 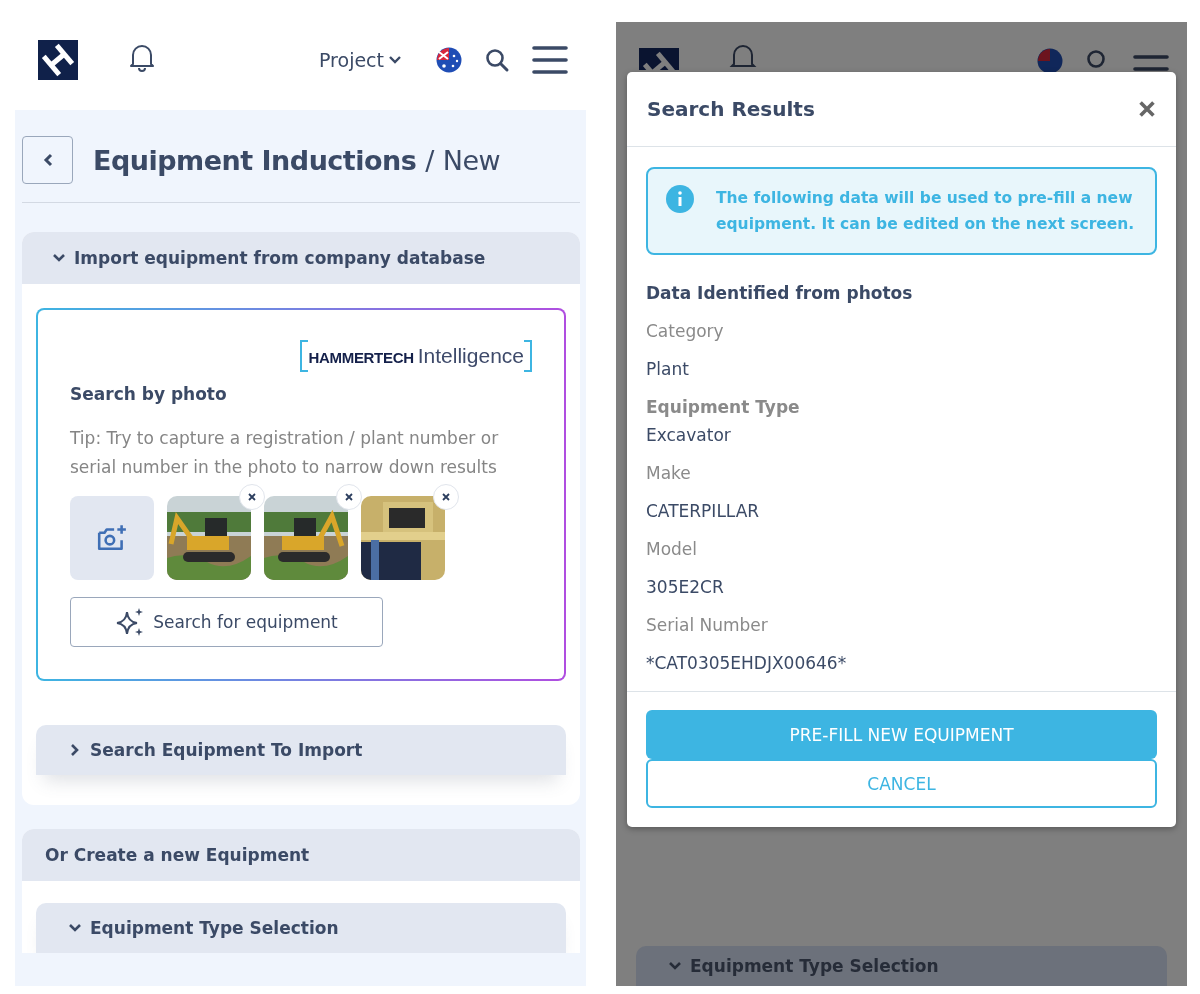 I want to click on brand-logo: HAMMERTECH Intelligence, so click(x=416, y=356).